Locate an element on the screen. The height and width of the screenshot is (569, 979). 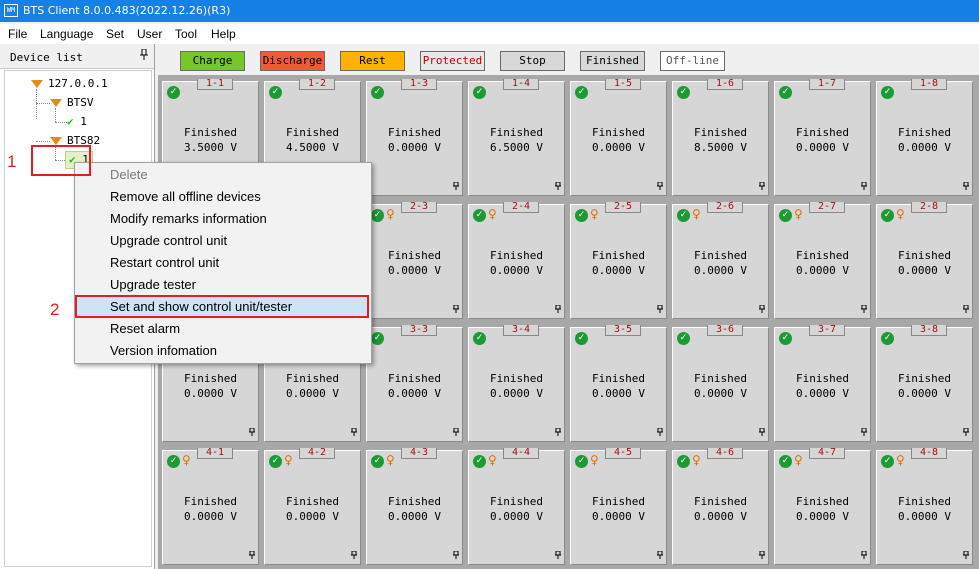
channel-cell: 3-8 ✓ Finished 0.0000 V is located at coordinates (924, 383).